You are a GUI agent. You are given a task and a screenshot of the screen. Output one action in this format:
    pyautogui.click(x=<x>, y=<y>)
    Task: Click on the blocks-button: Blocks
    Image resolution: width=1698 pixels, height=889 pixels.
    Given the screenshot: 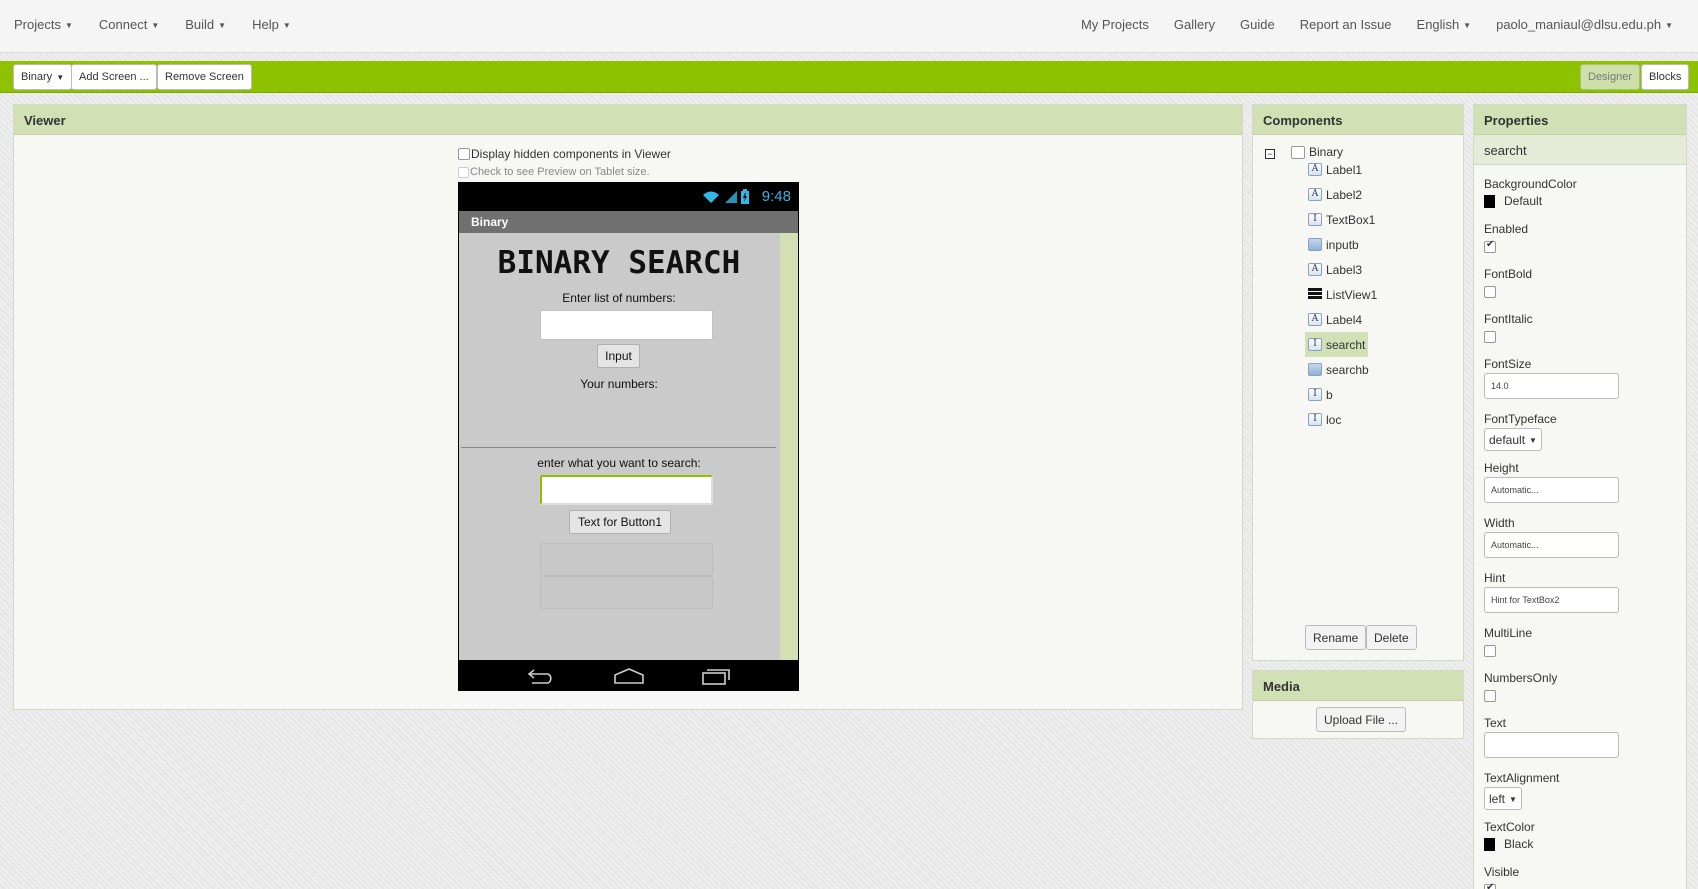 What is the action you would take?
    pyautogui.click(x=1665, y=77)
    